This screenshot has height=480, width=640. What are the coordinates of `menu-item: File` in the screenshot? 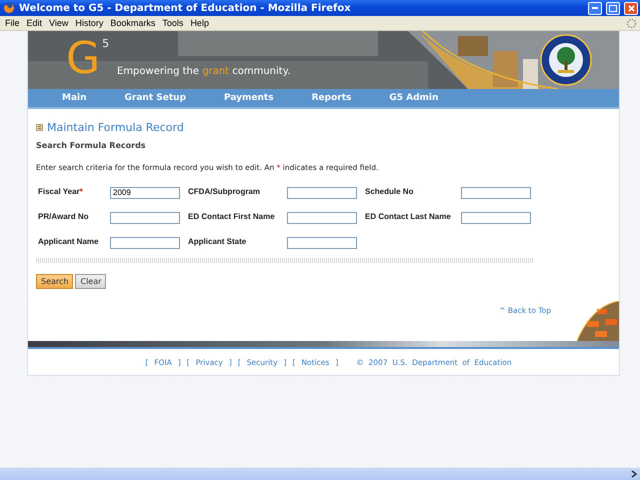 It's located at (14, 23).